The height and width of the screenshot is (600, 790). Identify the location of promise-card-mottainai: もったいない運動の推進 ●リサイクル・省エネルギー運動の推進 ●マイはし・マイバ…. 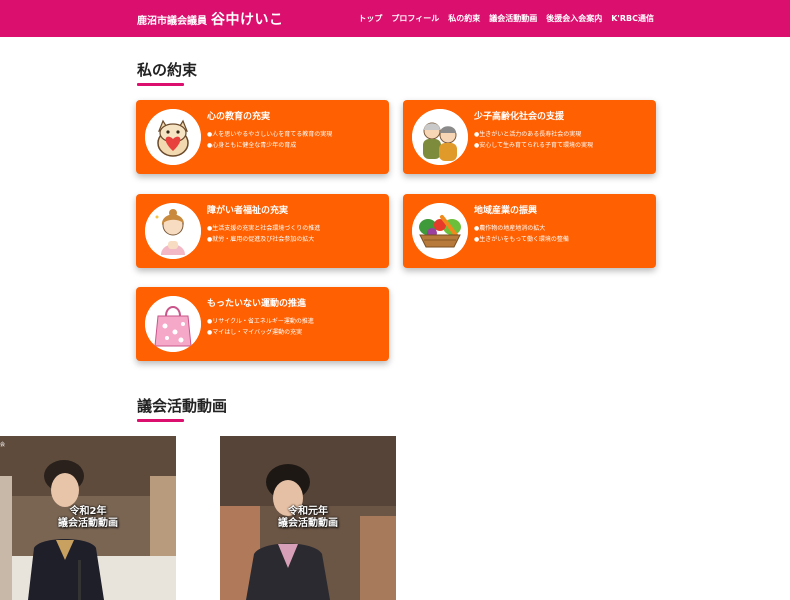
(262, 324).